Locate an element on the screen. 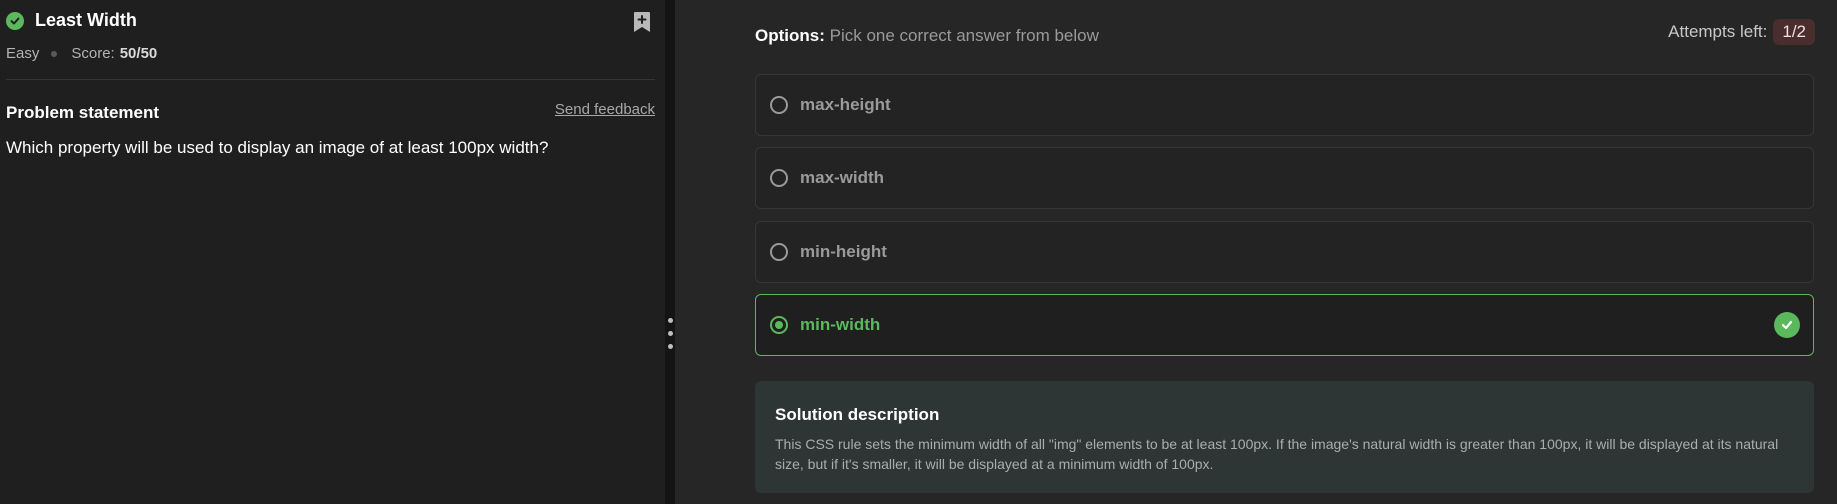  options-heading-text: Pick one correct answer from below is located at coordinates (961, 35).